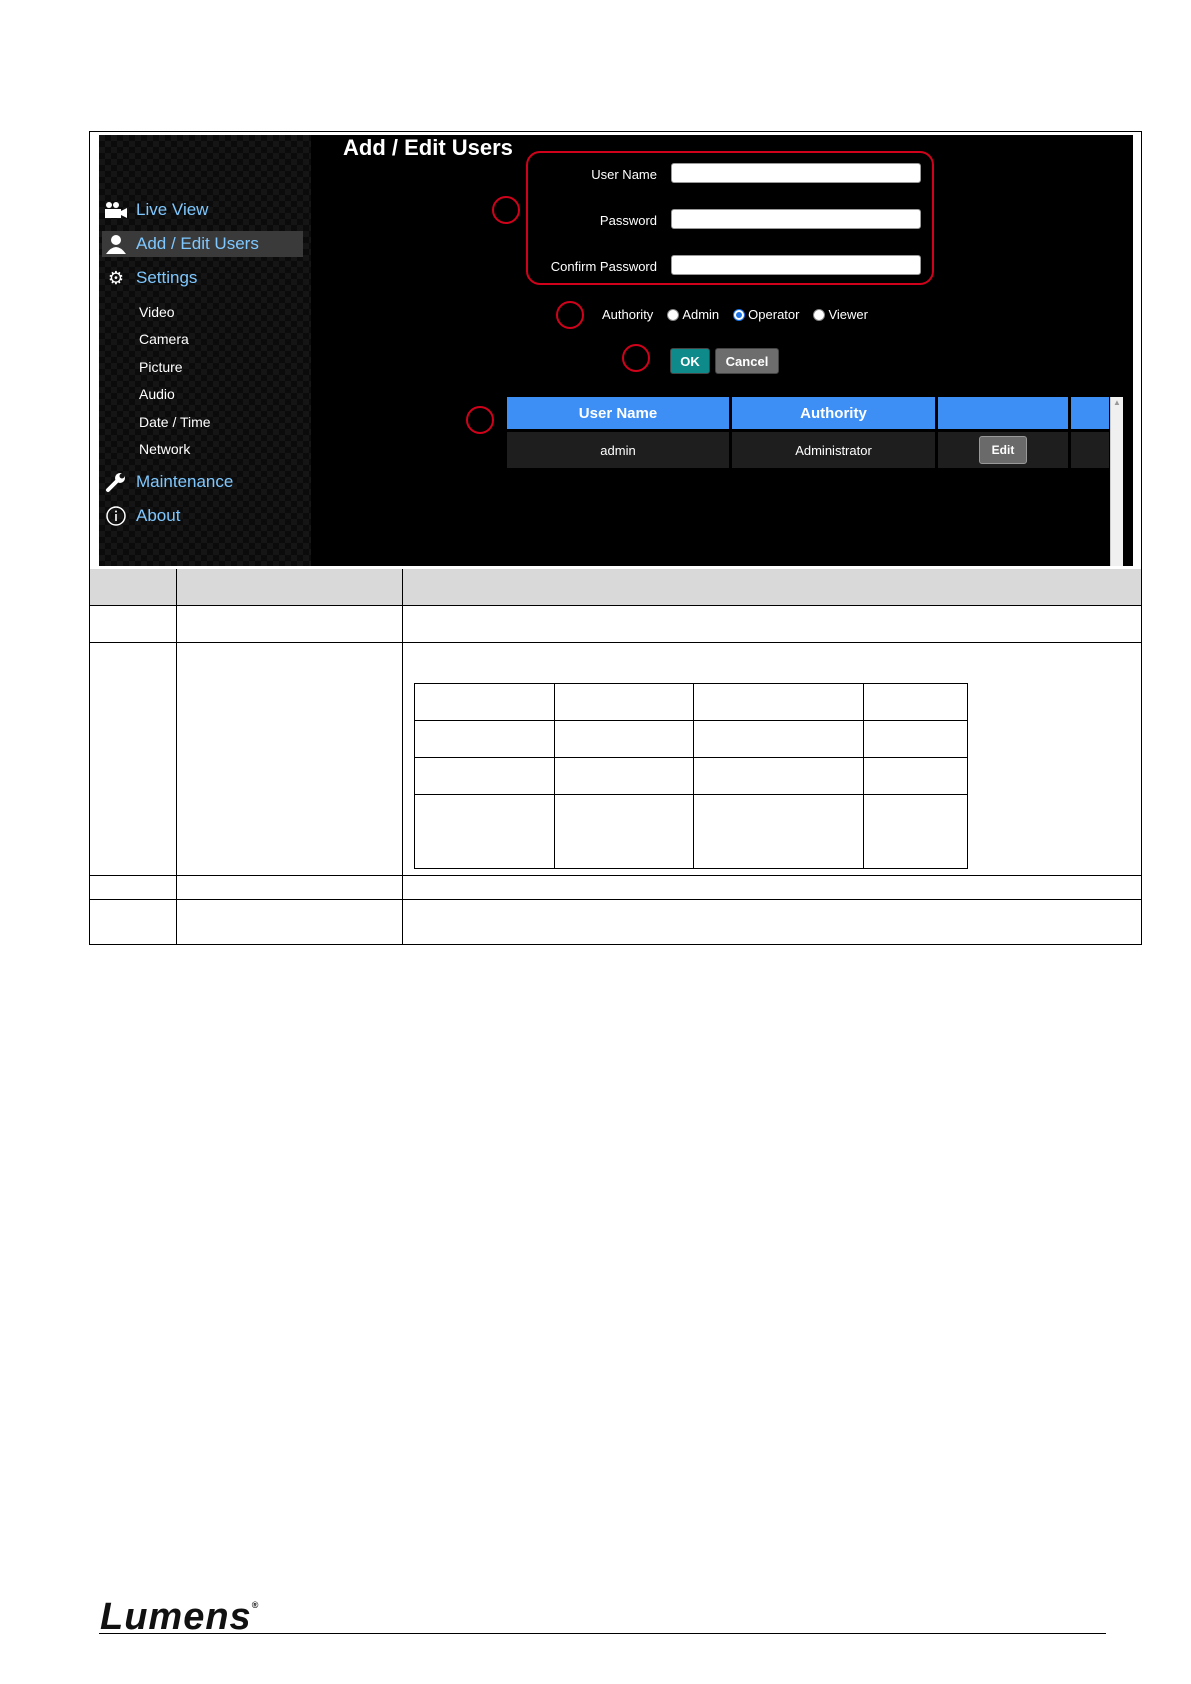  I want to click on cancel-button: Cancel, so click(747, 361).